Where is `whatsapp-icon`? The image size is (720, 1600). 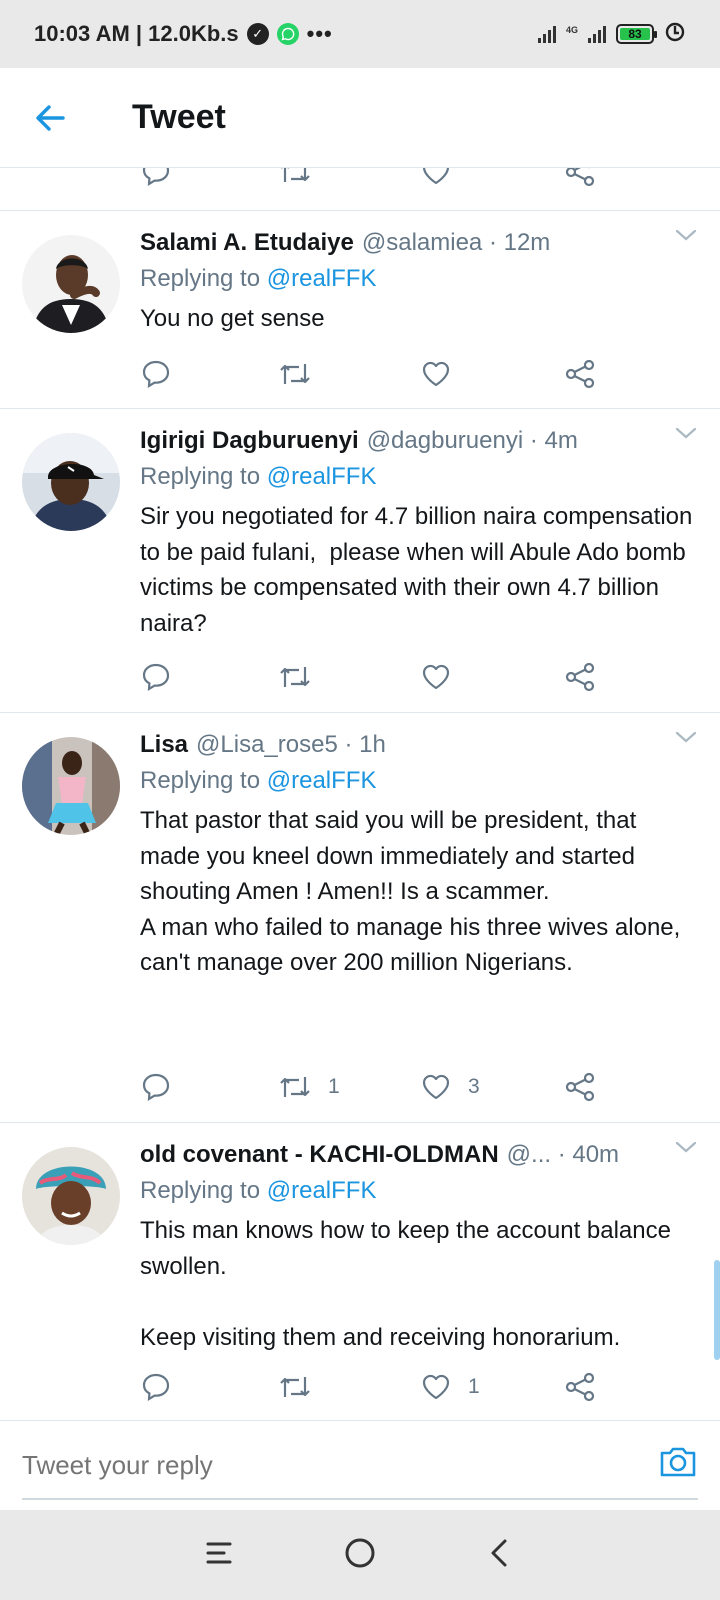 whatsapp-icon is located at coordinates (287, 34).